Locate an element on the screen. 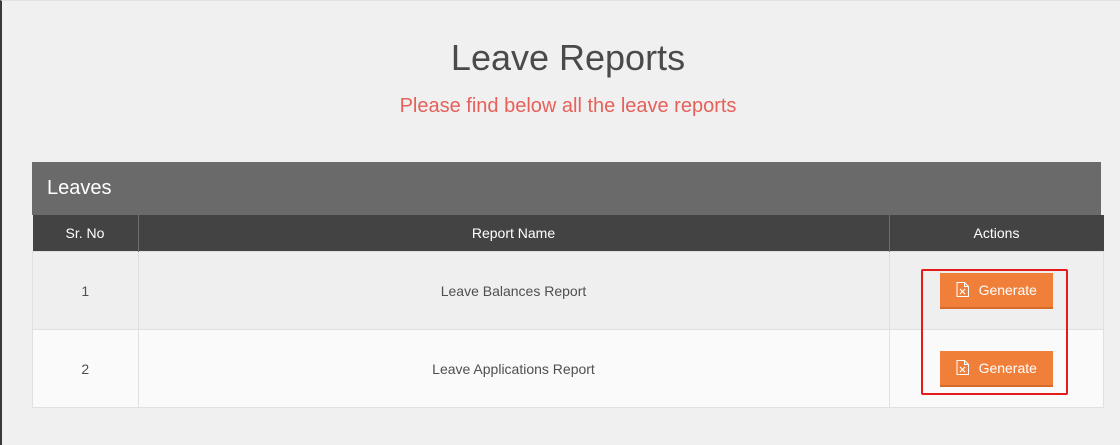  cell-report-name: Leave Applications Report is located at coordinates (513, 368).